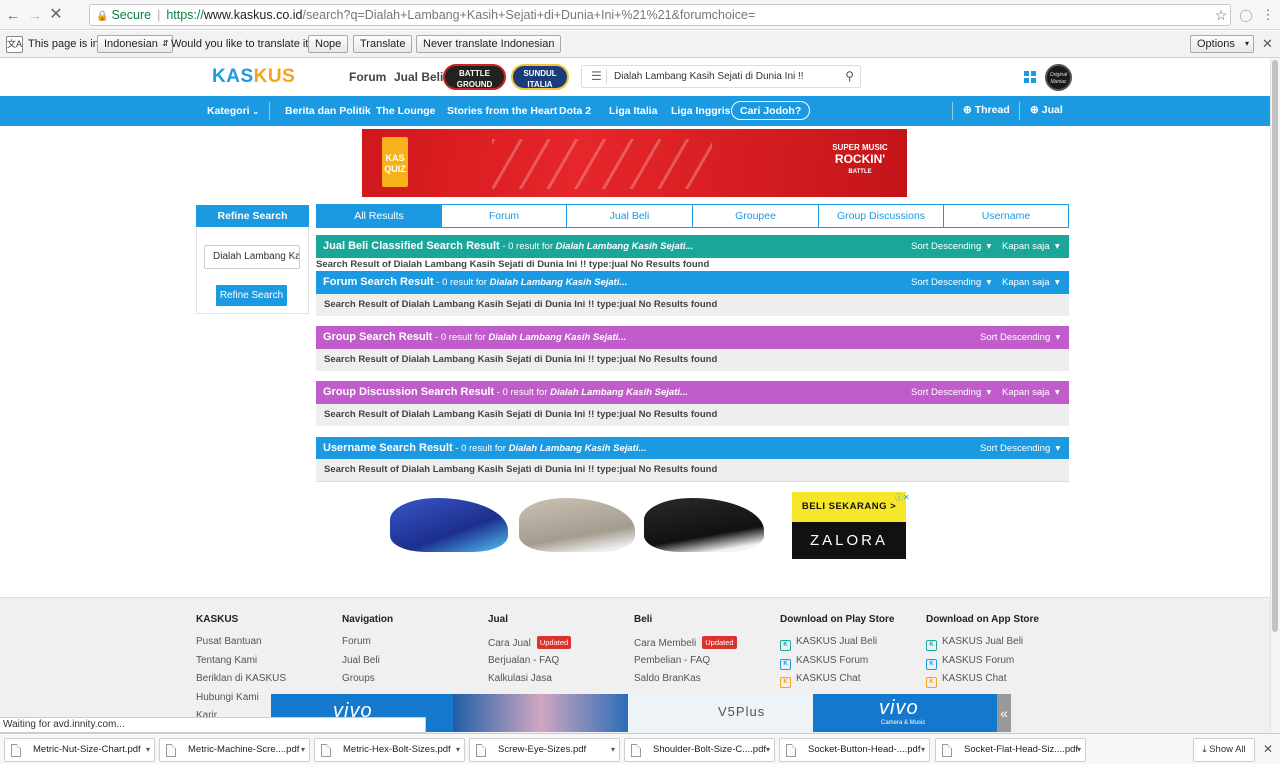  What do you see at coordinates (633, 111) in the screenshot?
I see `nav-liga-italia: Liga Italia` at bounding box center [633, 111].